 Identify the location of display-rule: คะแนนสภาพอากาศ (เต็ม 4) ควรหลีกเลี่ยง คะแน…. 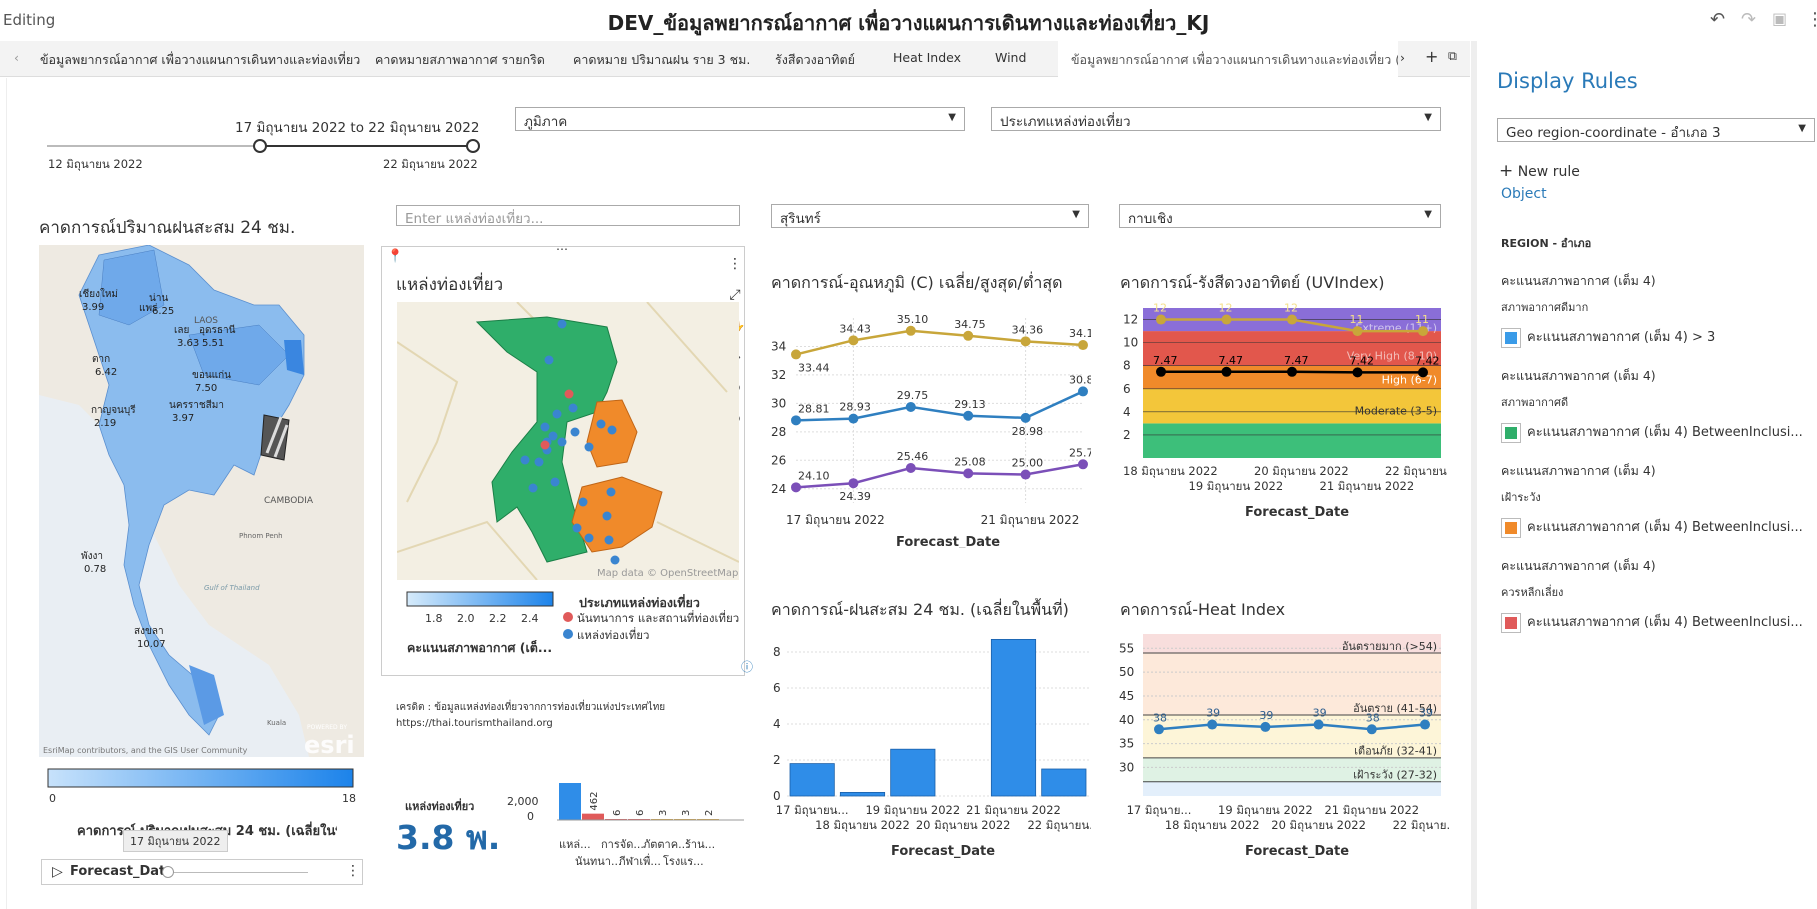
(1652, 594).